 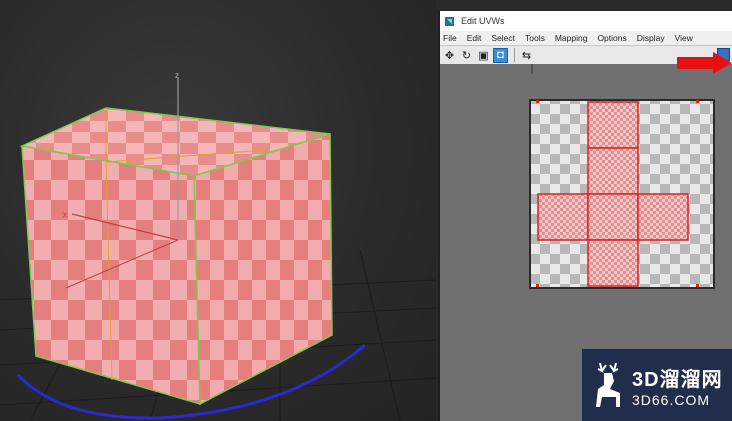 What do you see at coordinates (613, 217) in the screenshot?
I see `uv-shell-center` at bounding box center [613, 217].